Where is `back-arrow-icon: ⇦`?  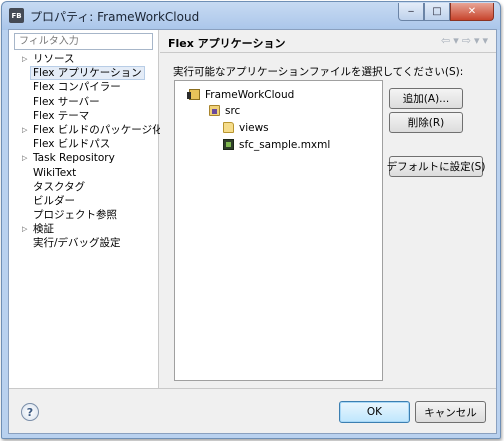
back-arrow-icon: ⇦ is located at coordinates (445, 40).